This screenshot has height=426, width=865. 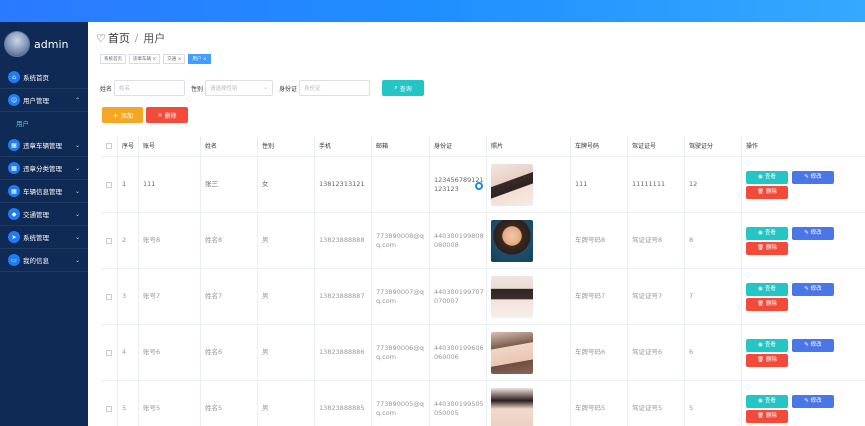 What do you see at coordinates (36, 101) in the screenshot?
I see `sidebar-item-label: 用户管理` at bounding box center [36, 101].